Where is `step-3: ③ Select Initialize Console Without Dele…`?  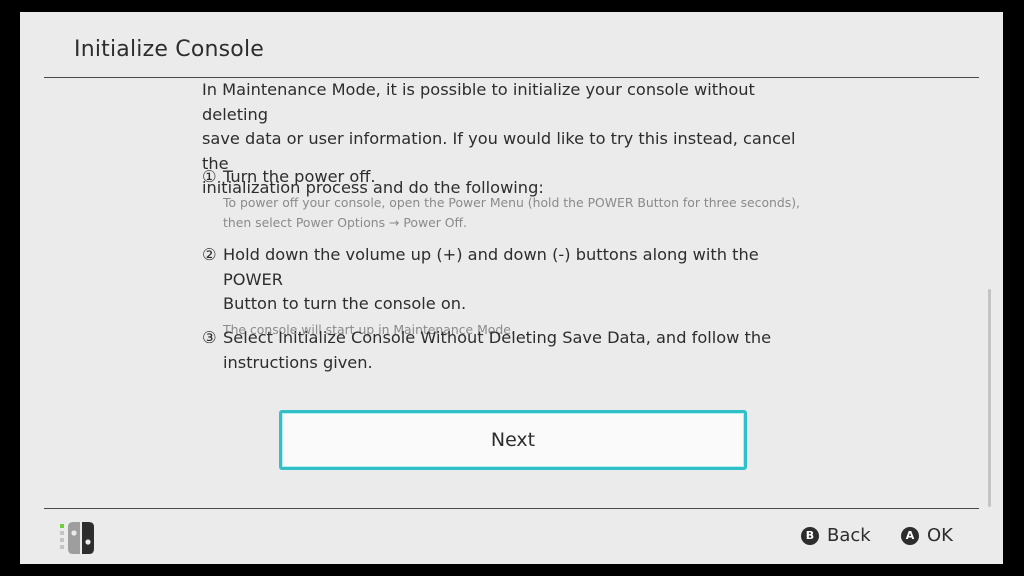 step-3: ③ Select Initialize Console Without Dele… is located at coordinates (512, 350).